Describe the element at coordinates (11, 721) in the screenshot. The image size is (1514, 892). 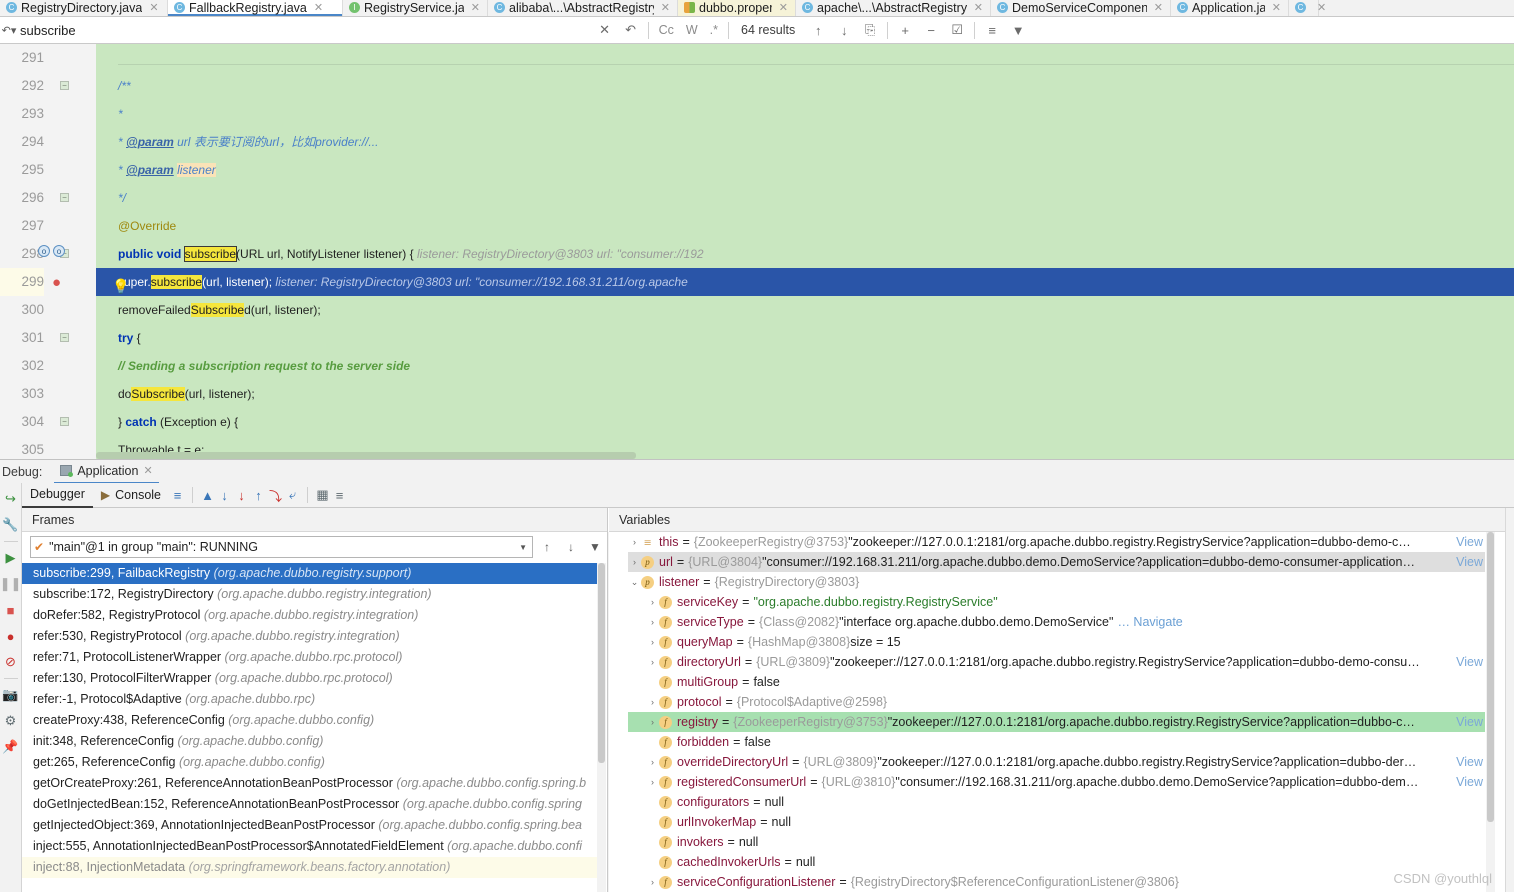
I see `settings-icon: ⚙` at that location.